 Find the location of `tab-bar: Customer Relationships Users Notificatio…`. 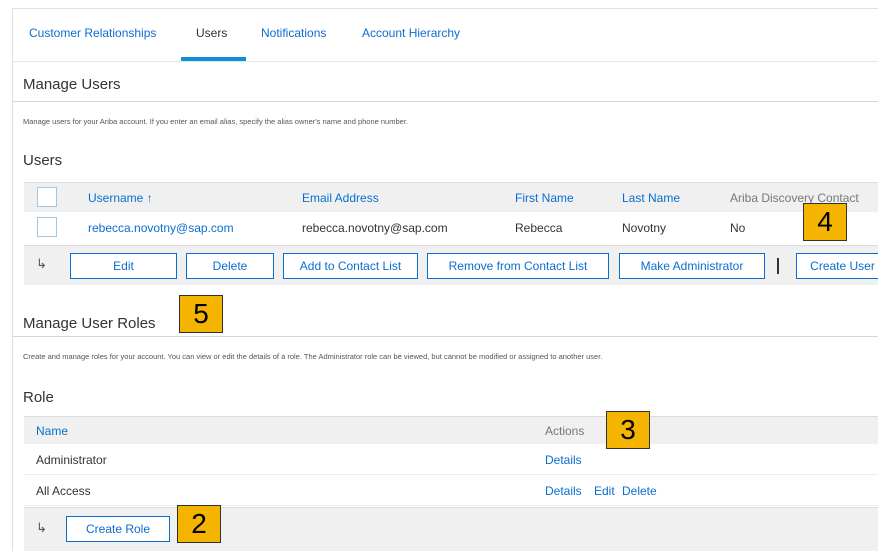

tab-bar: Customer Relationships Users Notificatio… is located at coordinates (445, 35).